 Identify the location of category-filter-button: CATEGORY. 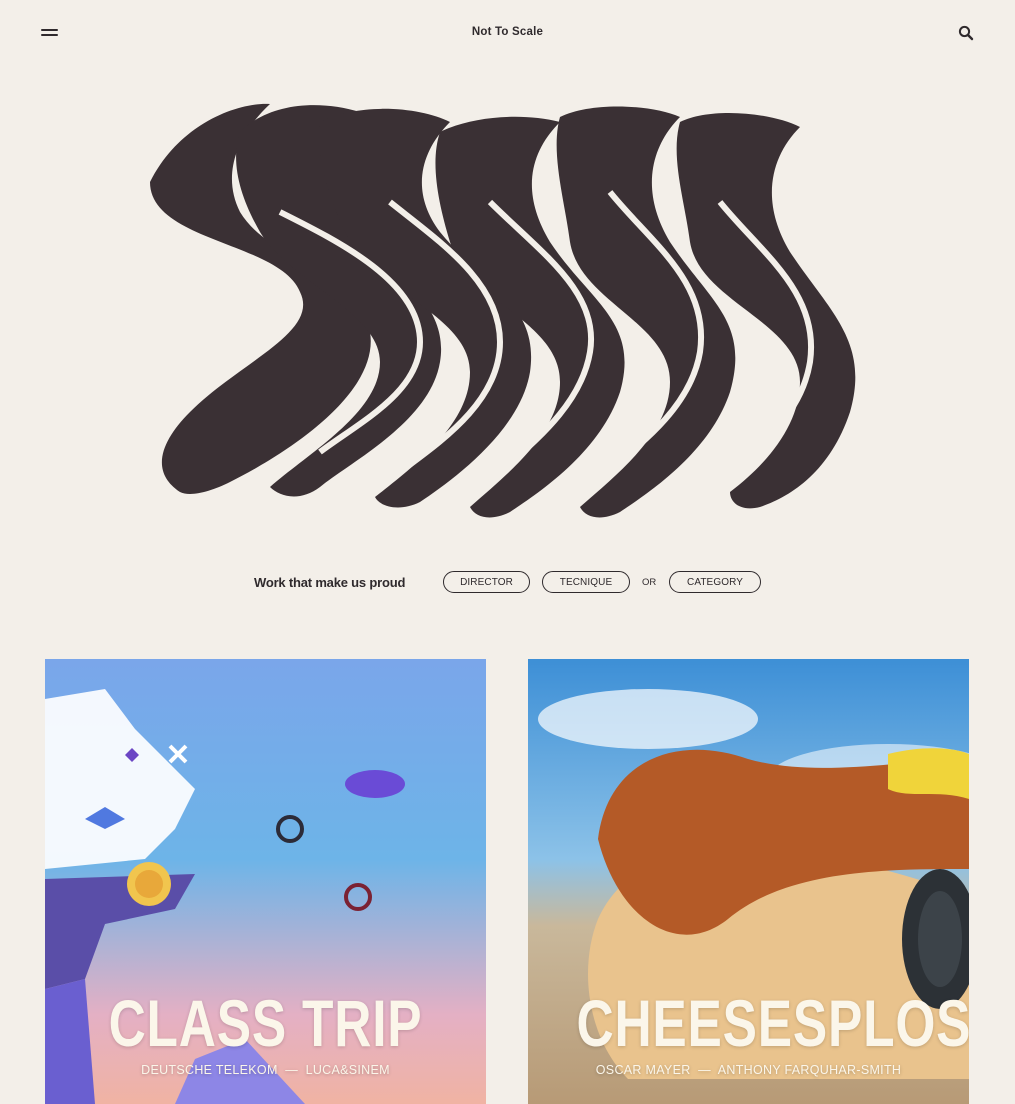
(715, 582).